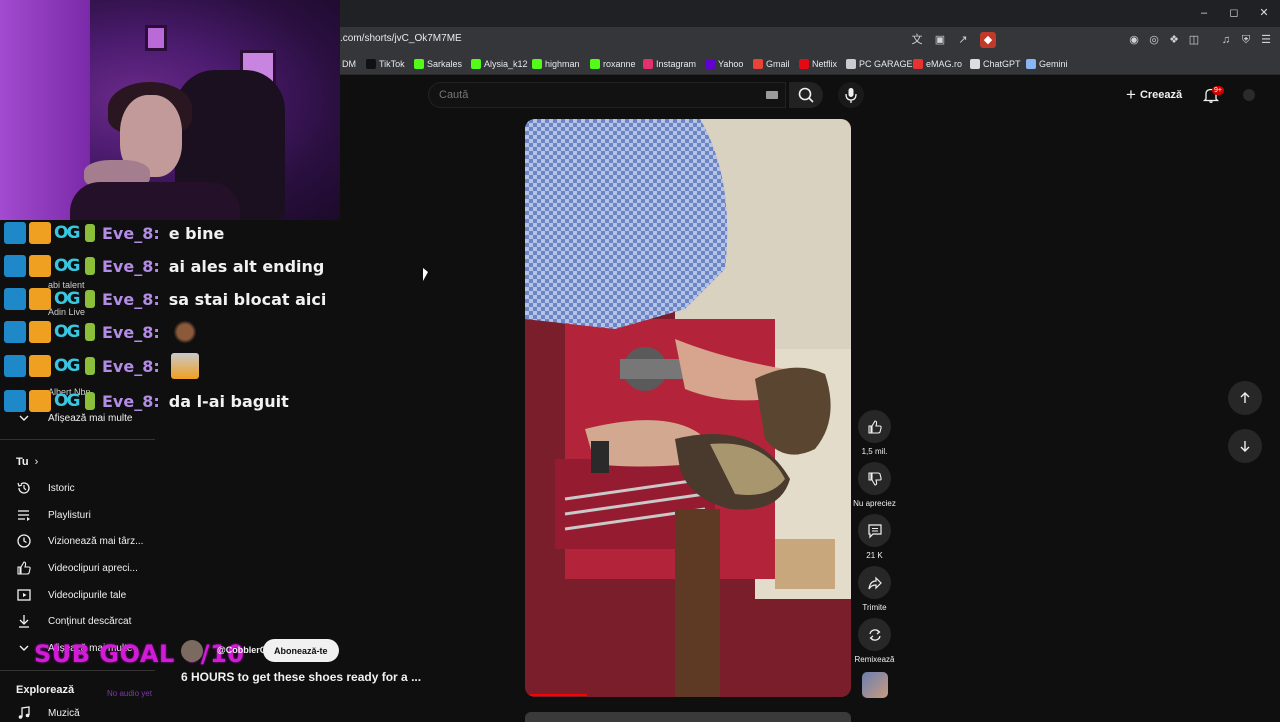 This screenshot has width=1280, height=722. I want to click on create-button: + Creează, so click(1154, 95).